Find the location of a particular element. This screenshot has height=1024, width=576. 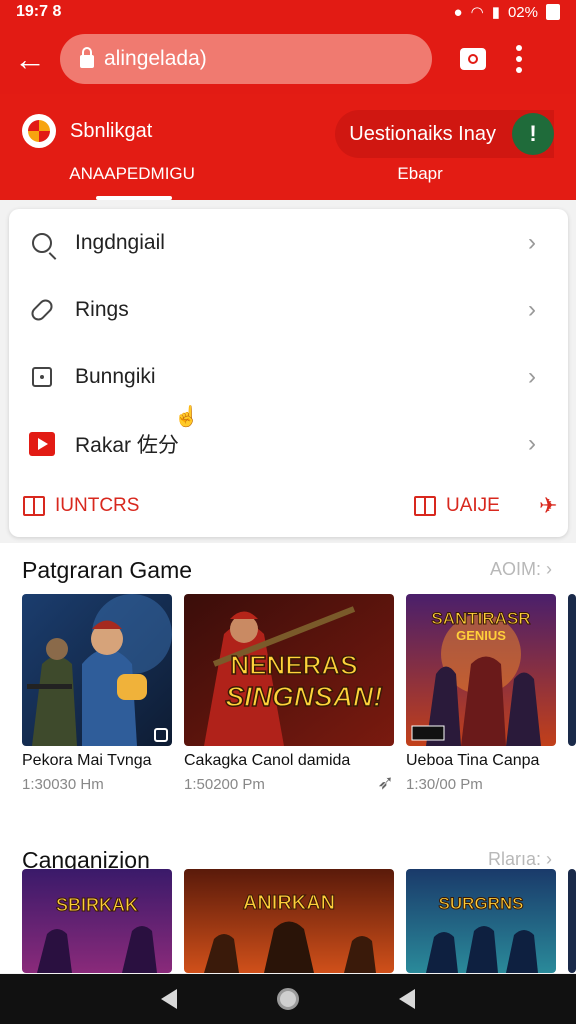

share-icon: ✈ is located at coordinates (548, 506).